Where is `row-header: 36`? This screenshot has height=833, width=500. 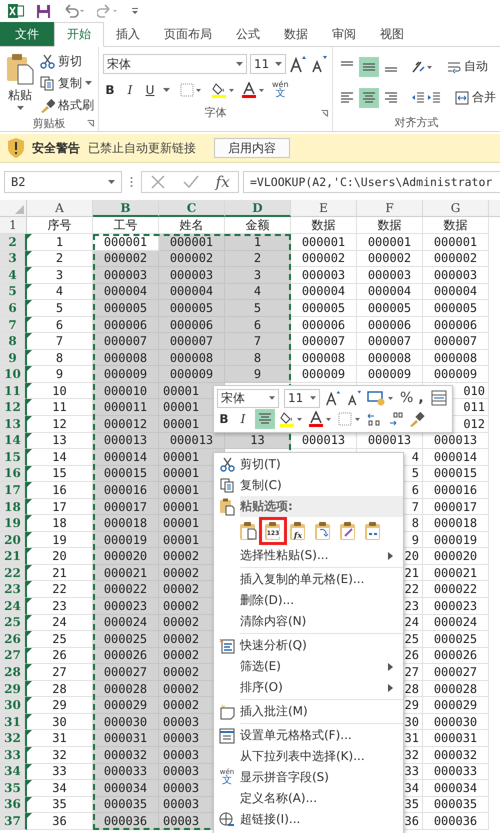
row-header: 36 is located at coordinates (13, 805).